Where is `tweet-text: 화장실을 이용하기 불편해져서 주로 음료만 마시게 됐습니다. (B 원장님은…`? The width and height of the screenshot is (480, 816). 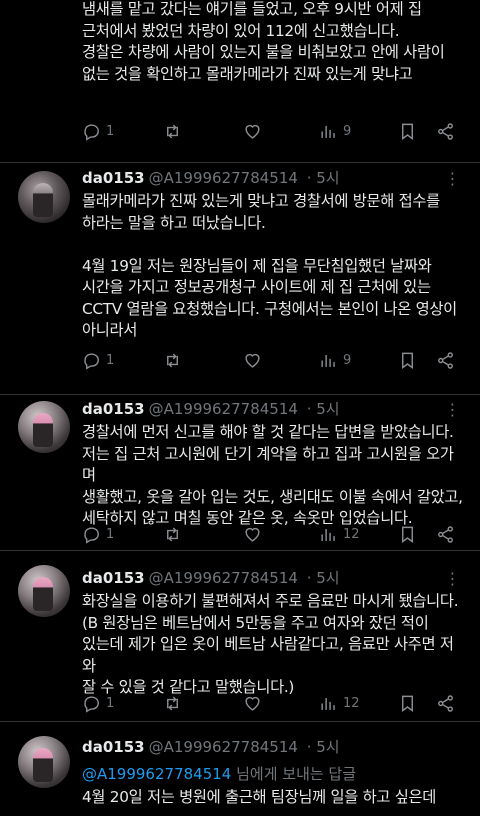 tweet-text: 화장실을 이용하기 불편해져서 주로 음료만 마시게 됐습니다. (B 원장님은… is located at coordinates (270, 644).